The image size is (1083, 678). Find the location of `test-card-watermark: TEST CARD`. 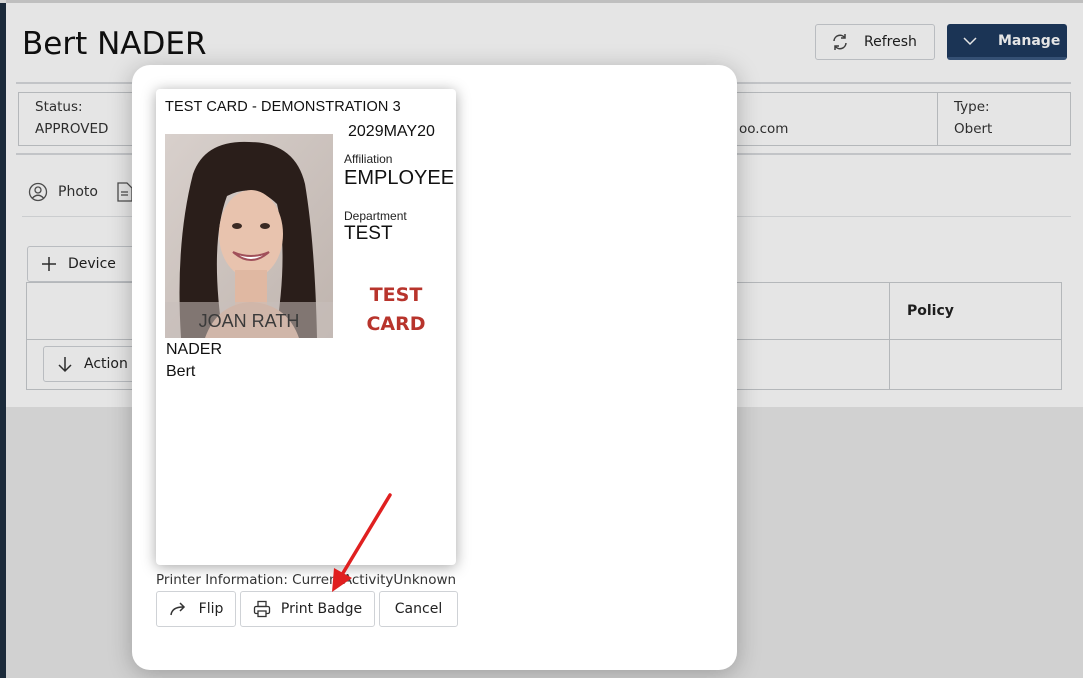

test-card-watermark: TEST CARD is located at coordinates (396, 310).